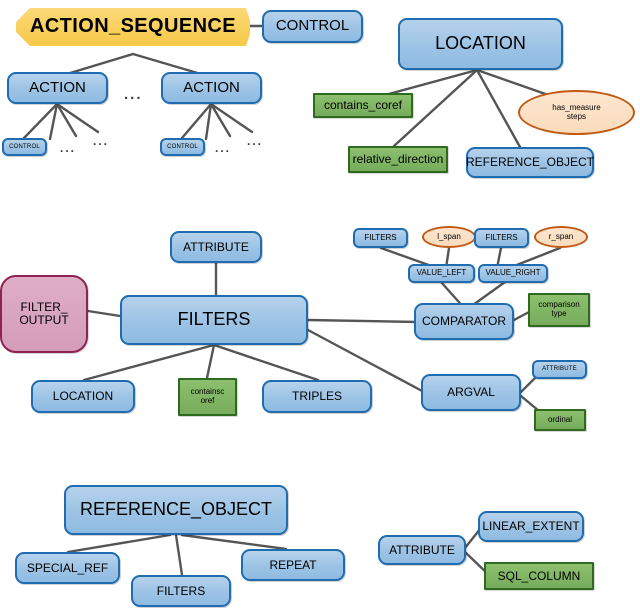 The height and width of the screenshot is (615, 640). I want to click on edge-refobject-filters, so click(179, 555).